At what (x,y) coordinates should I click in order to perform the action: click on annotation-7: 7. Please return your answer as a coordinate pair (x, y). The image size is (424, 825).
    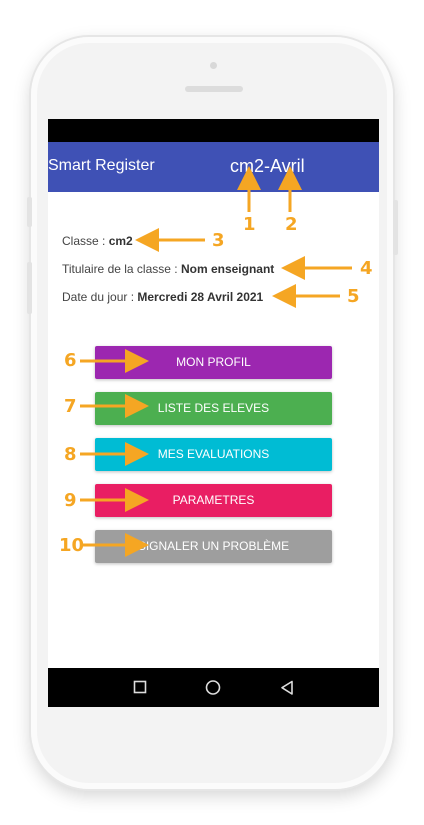
    Looking at the image, I should click on (70, 406).